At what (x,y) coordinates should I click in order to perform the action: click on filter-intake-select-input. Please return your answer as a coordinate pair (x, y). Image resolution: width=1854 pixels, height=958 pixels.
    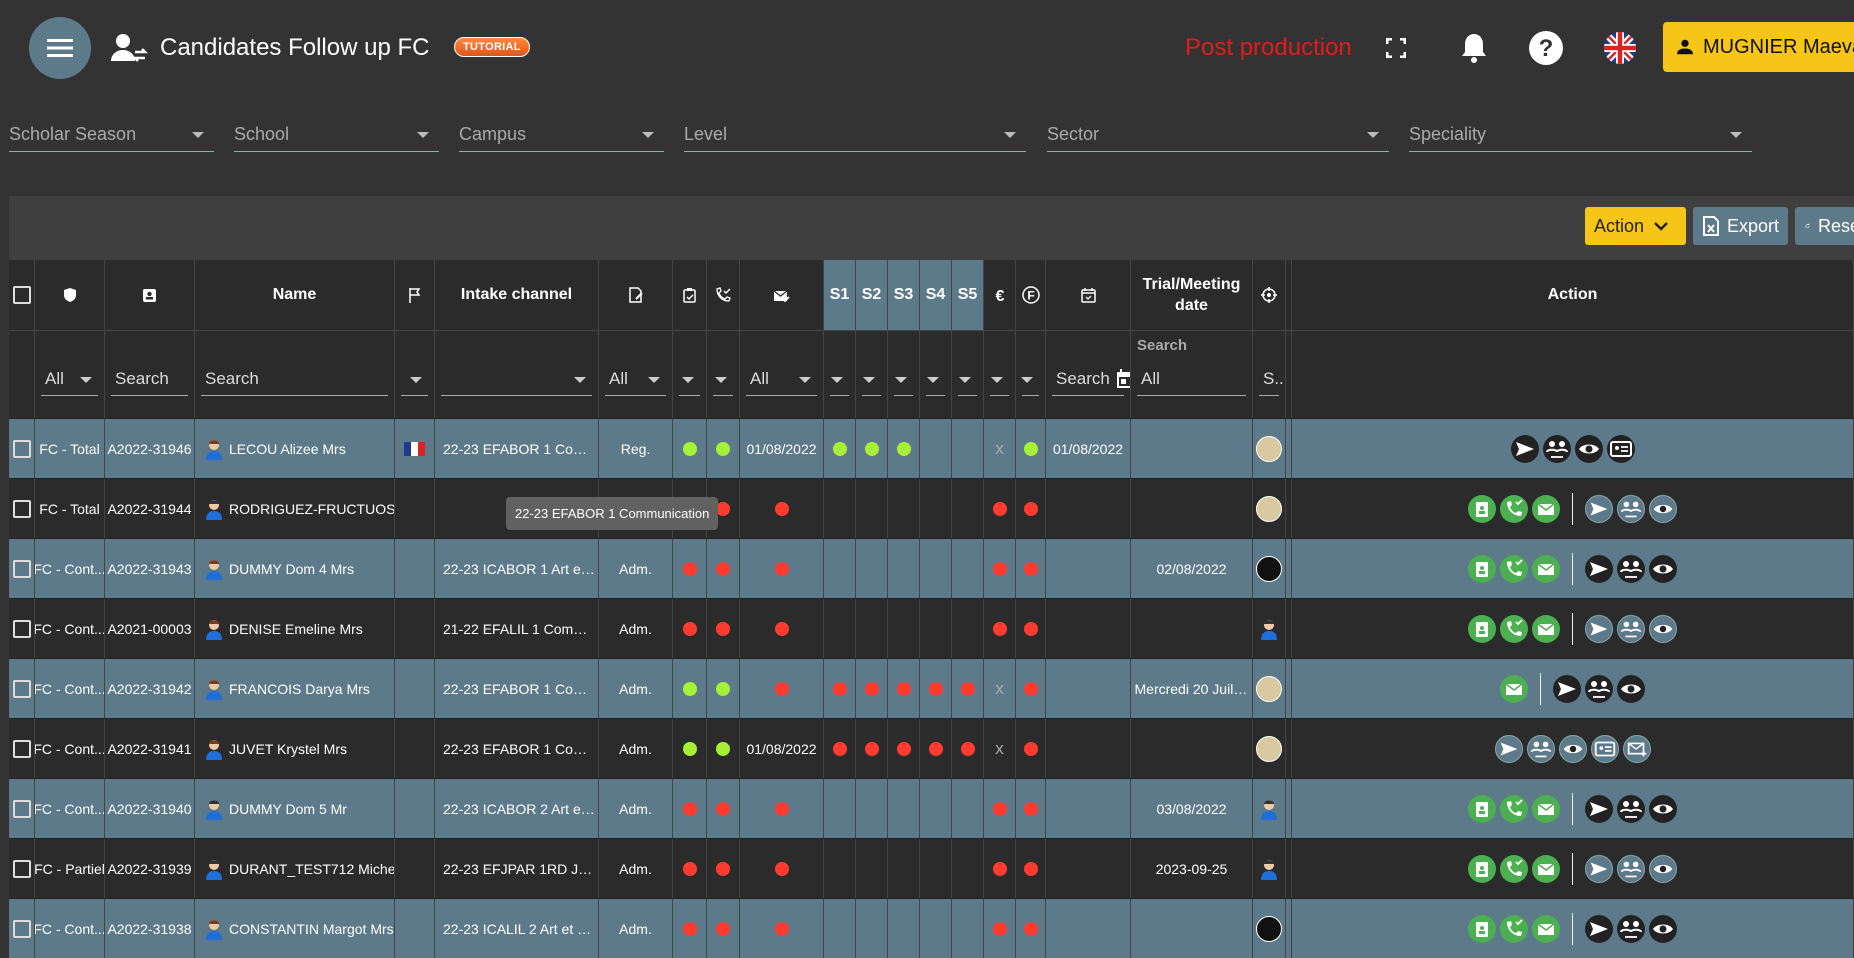
    Looking at the image, I should click on (516, 380).